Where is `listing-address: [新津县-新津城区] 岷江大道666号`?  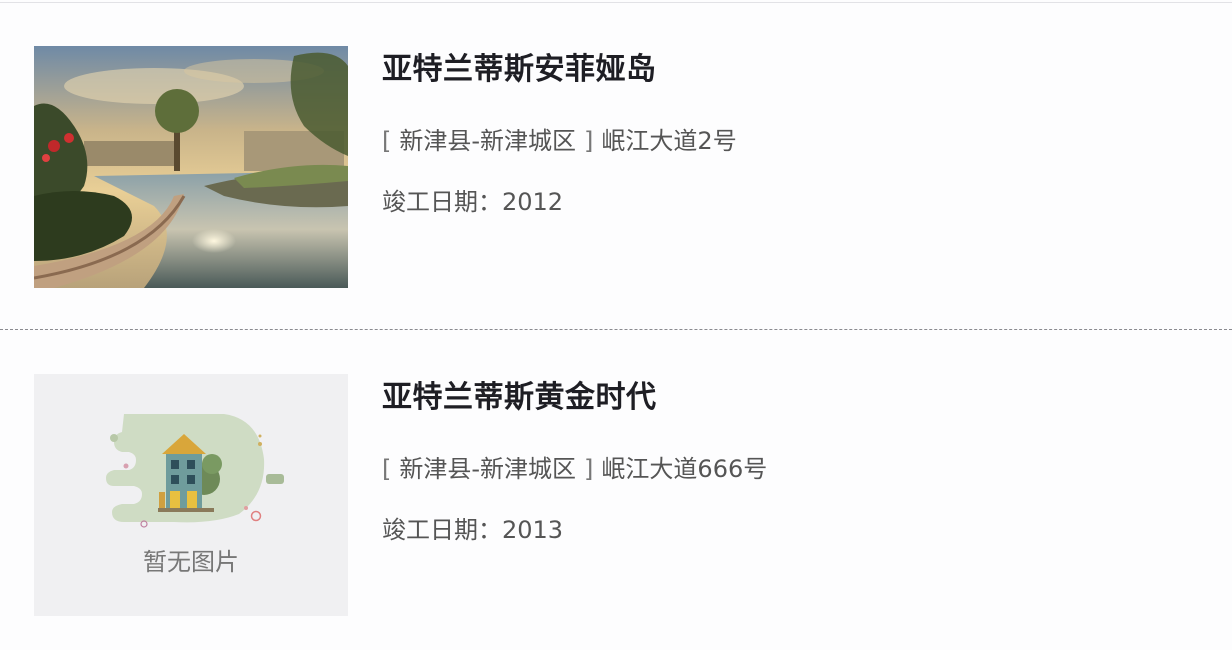 listing-address: [新津县-新津城区] 岷江大道666号 is located at coordinates (574, 466).